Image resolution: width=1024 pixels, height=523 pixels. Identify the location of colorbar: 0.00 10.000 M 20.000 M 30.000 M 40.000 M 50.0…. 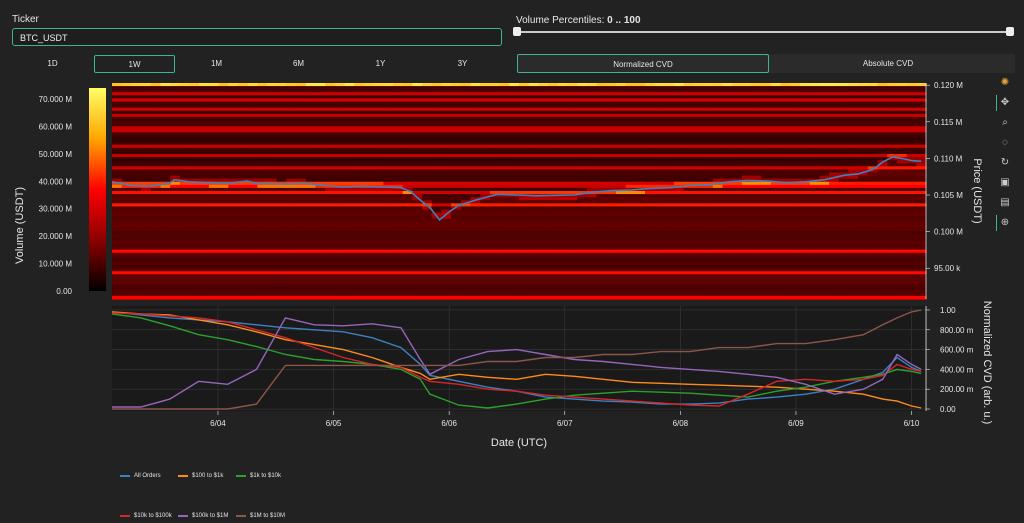
(72, 192).